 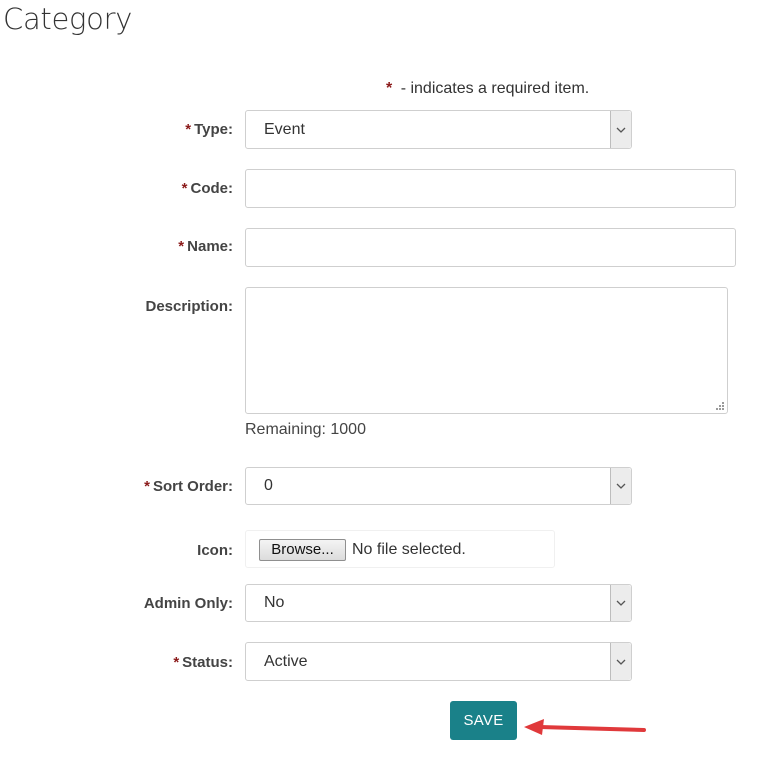 What do you see at coordinates (192, 486) in the screenshot?
I see `sort-order-label-text: Sort Order:` at bounding box center [192, 486].